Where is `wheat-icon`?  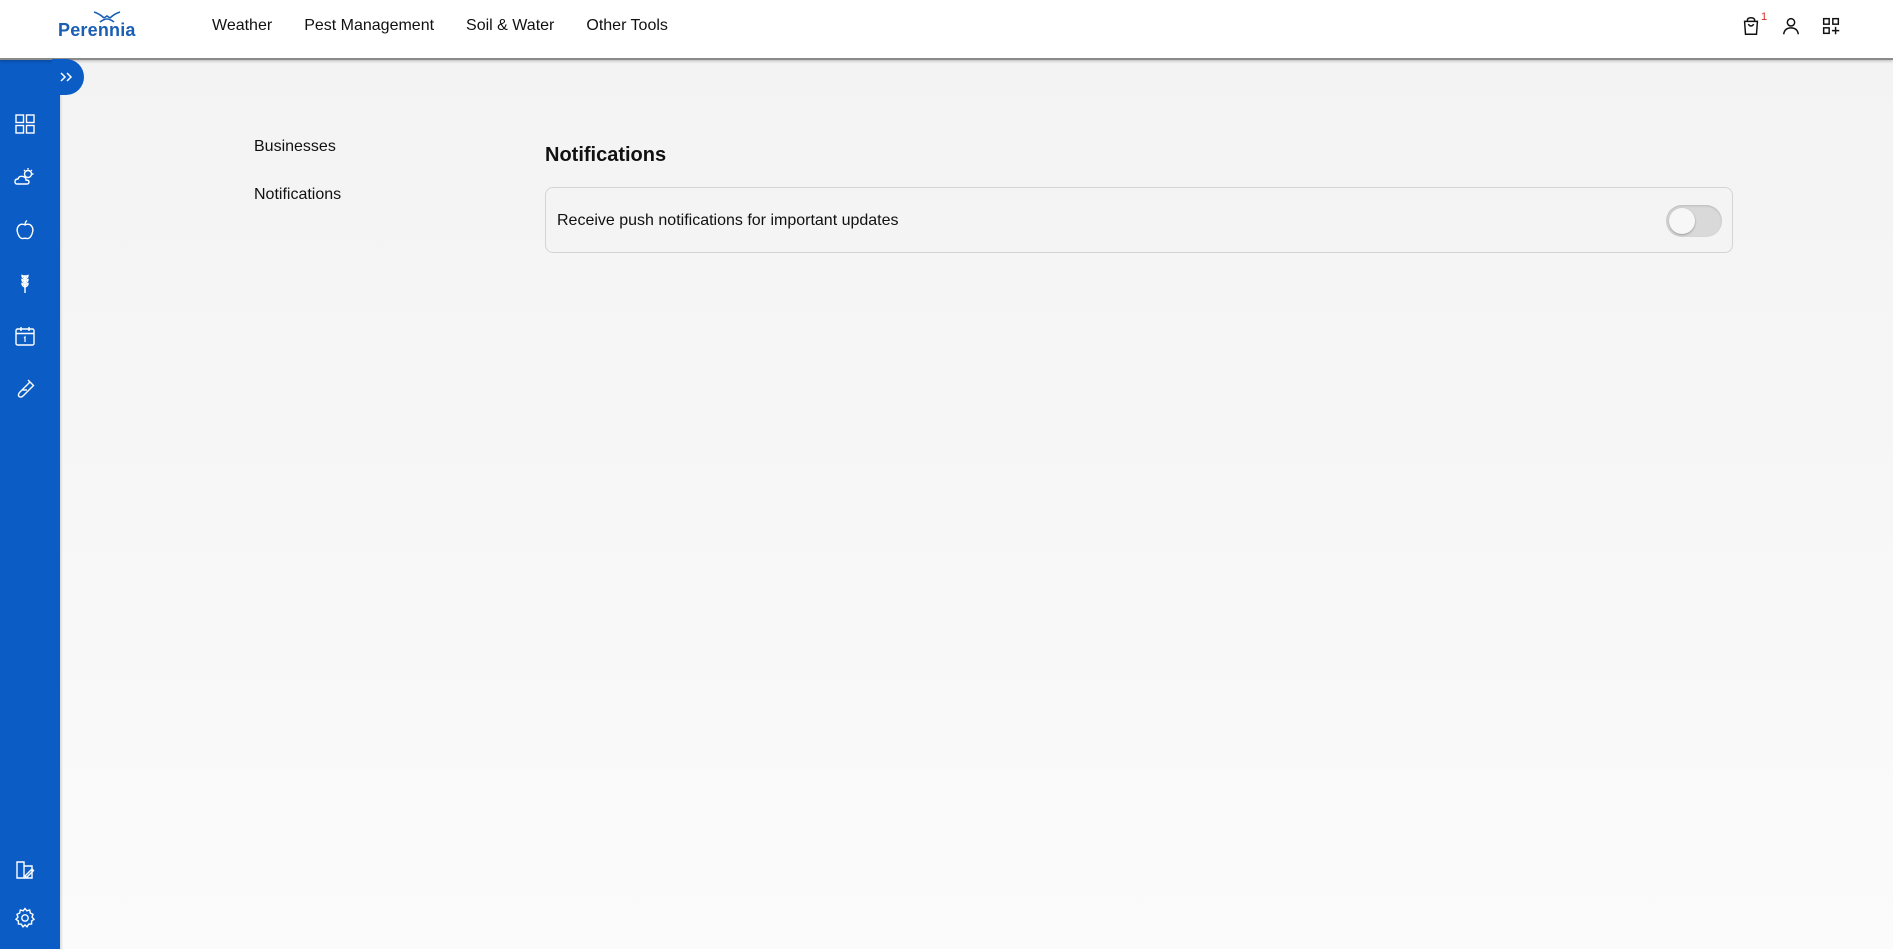 wheat-icon is located at coordinates (25, 283).